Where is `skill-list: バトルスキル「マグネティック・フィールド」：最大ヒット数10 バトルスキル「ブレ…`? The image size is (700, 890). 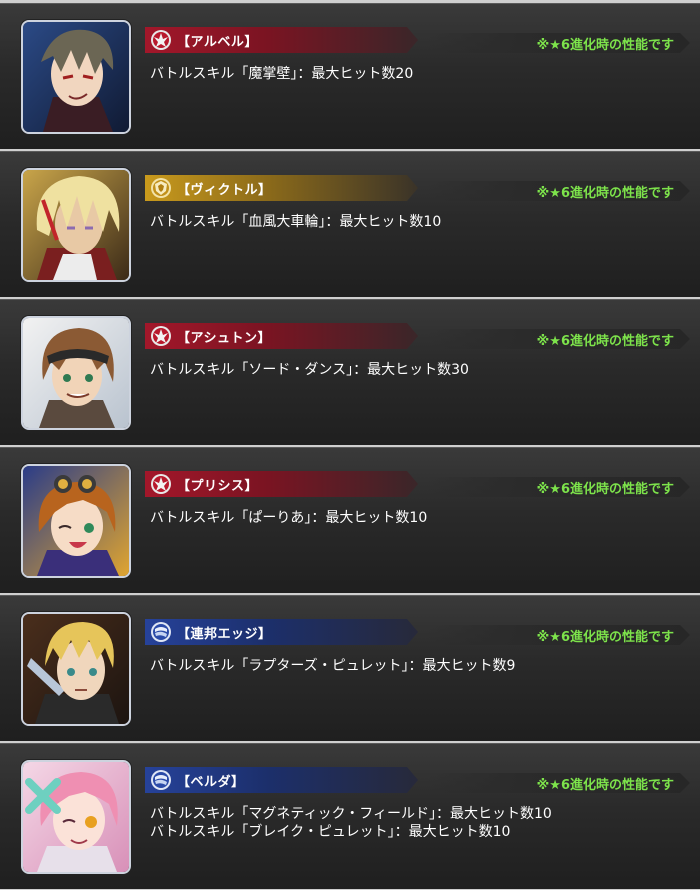
skill-list: バトルスキル「マグネティック・フィールド」：最大ヒット数10 バトルスキル「ブレ… is located at coordinates (351, 823).